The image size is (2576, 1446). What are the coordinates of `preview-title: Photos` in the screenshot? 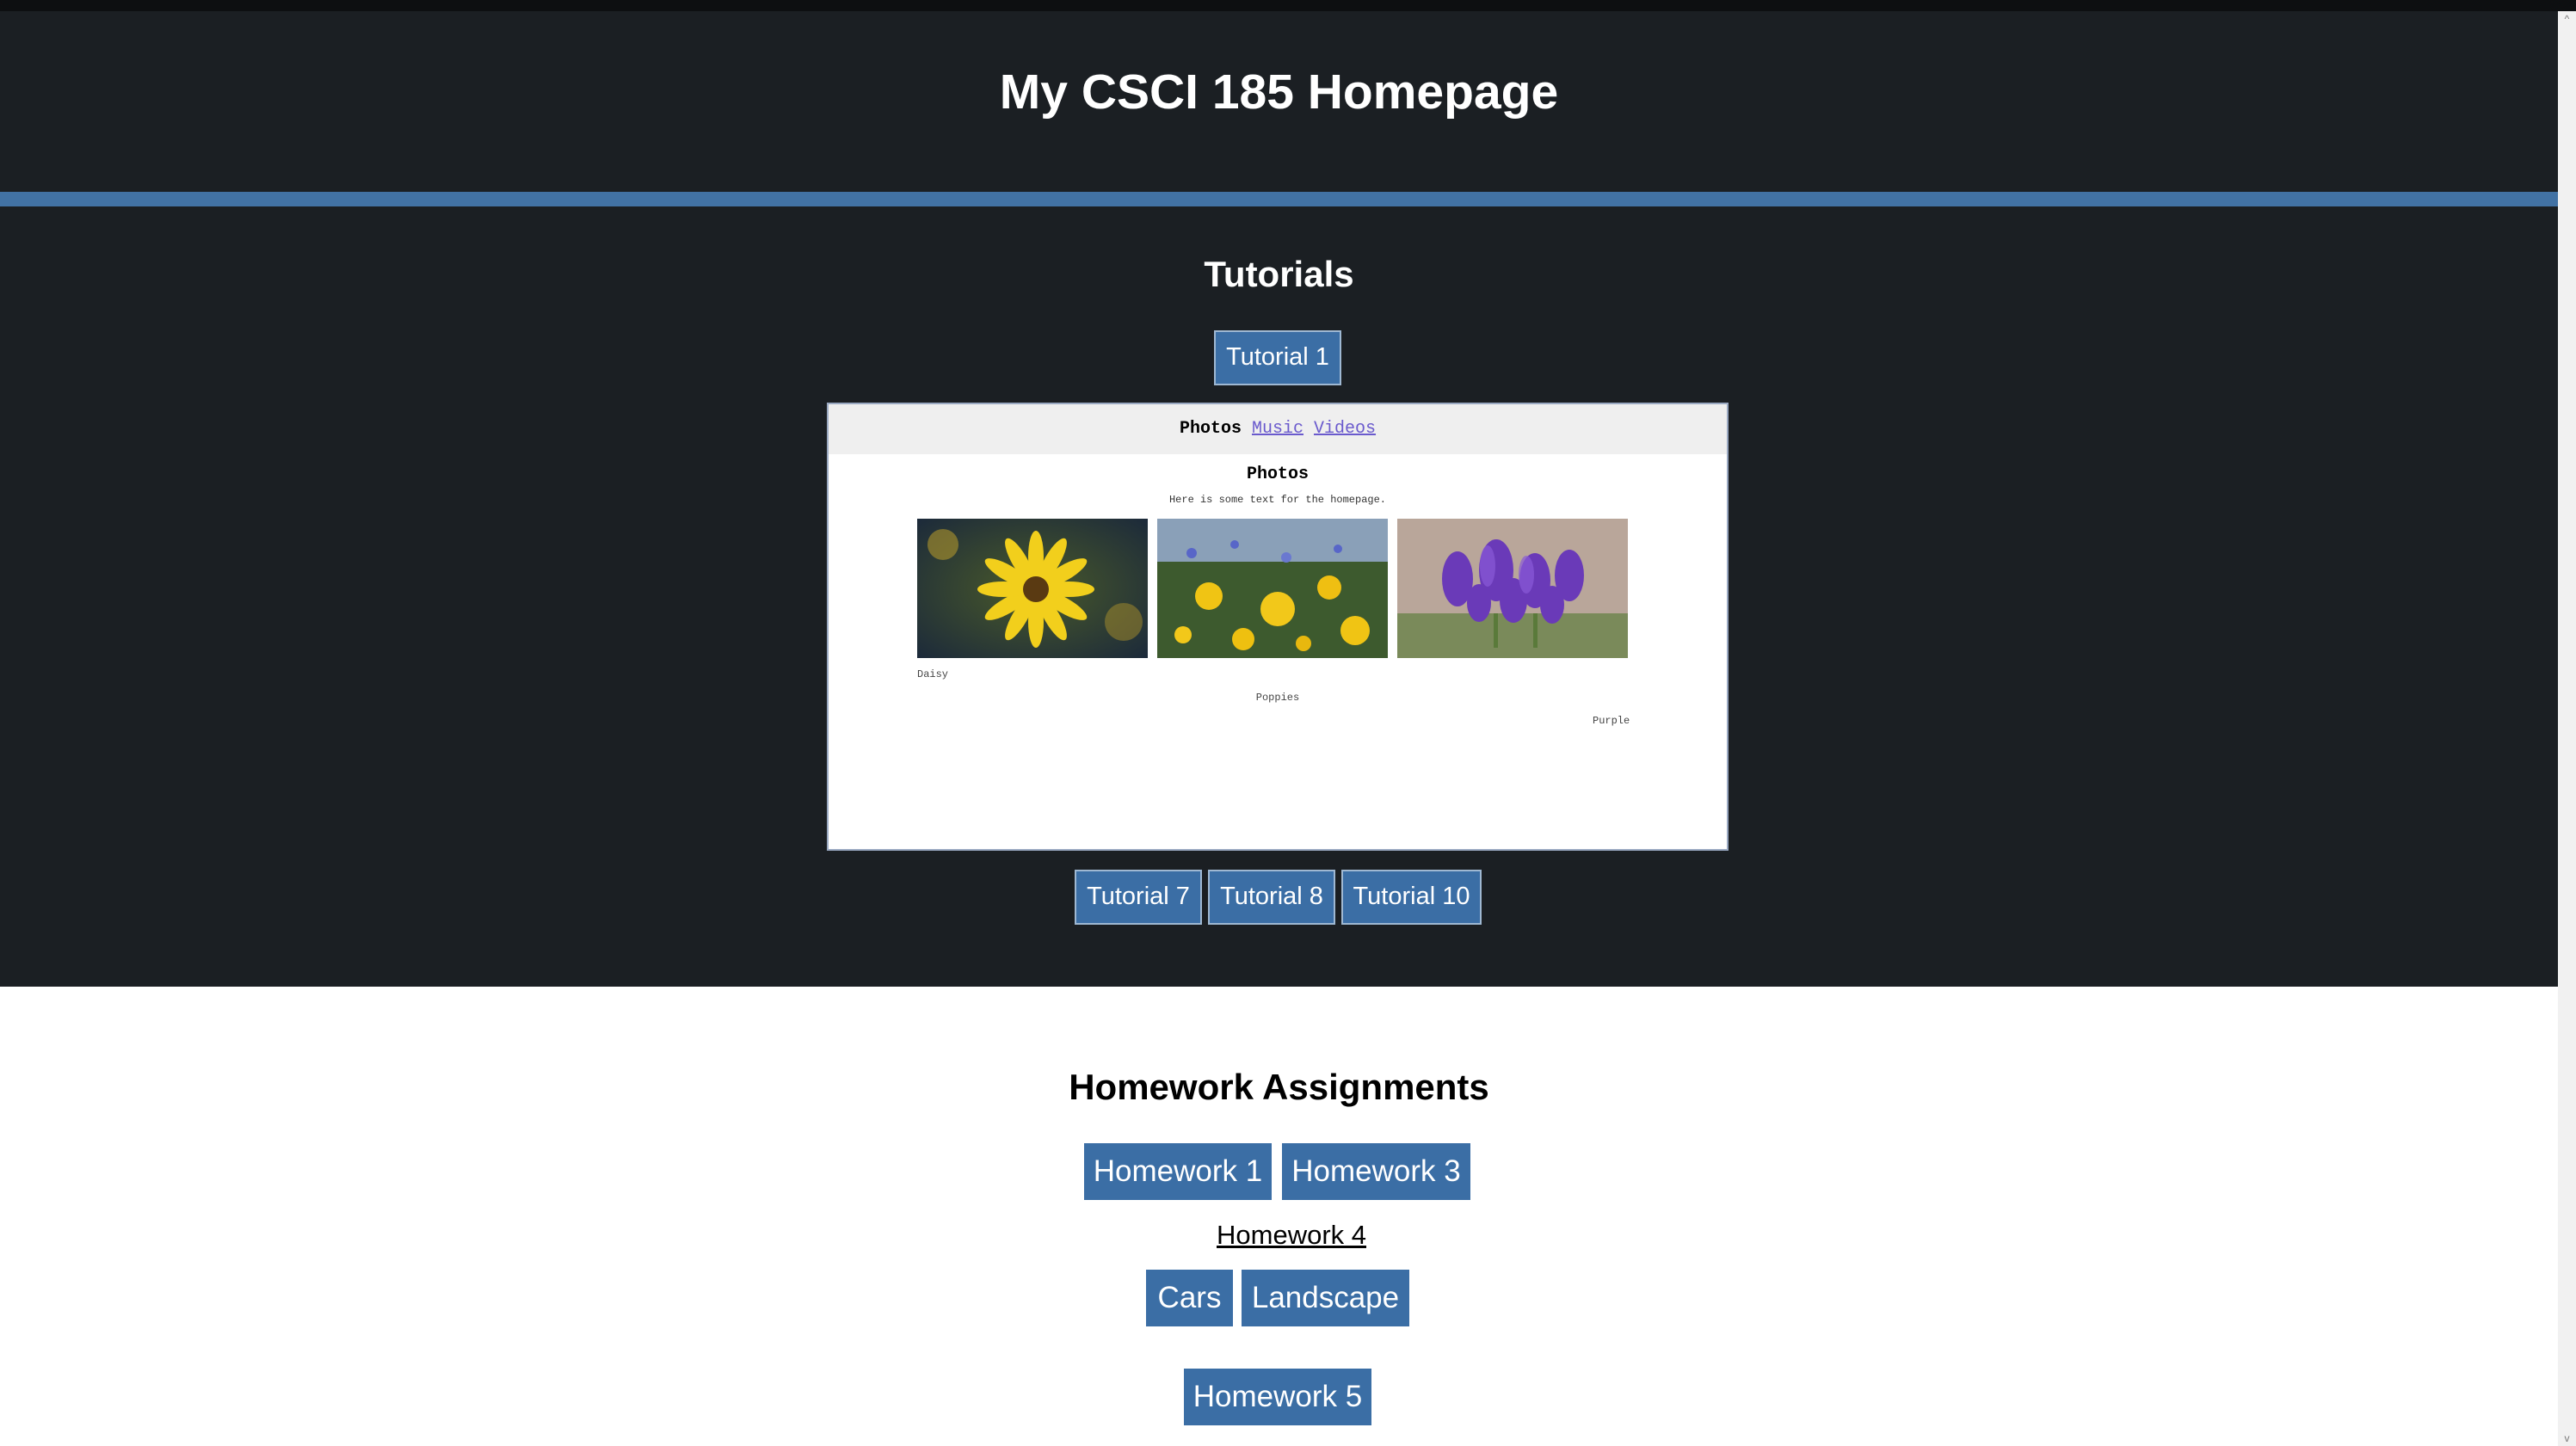 It's located at (1277, 474).